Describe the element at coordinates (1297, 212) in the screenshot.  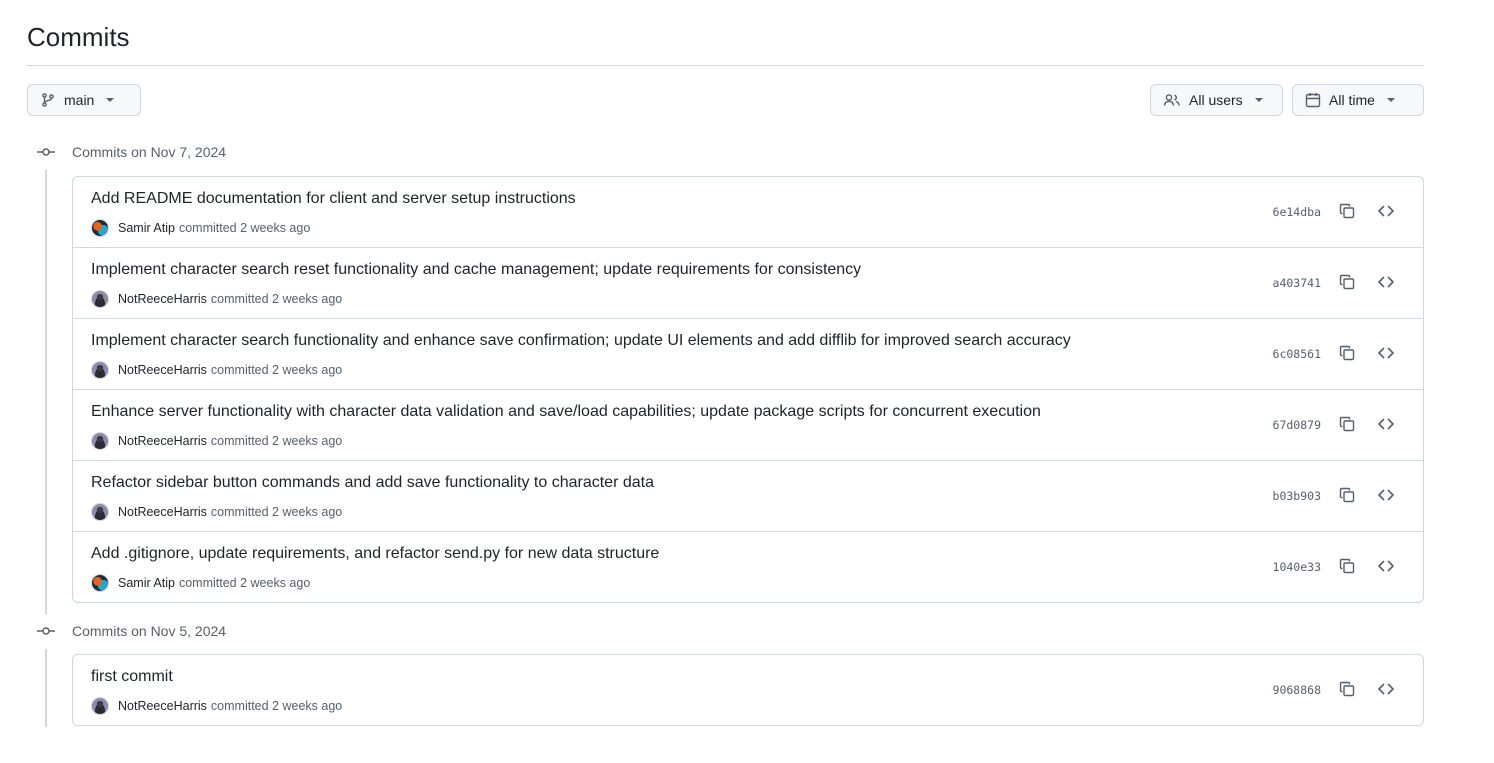
I see `commit-sha-link: 6e14dba` at that location.